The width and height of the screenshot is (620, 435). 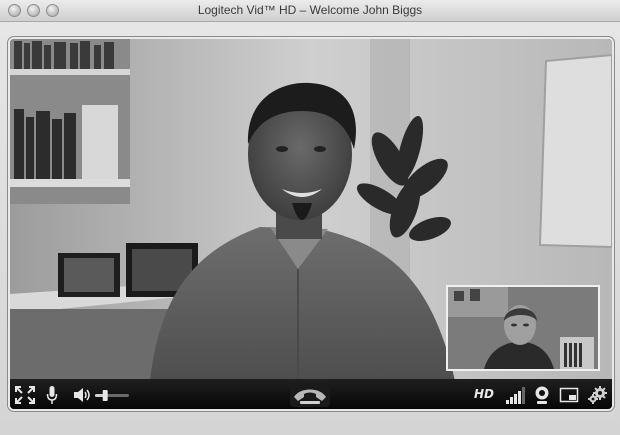 What do you see at coordinates (484, 394) in the screenshot?
I see `hd-badge: HD` at bounding box center [484, 394].